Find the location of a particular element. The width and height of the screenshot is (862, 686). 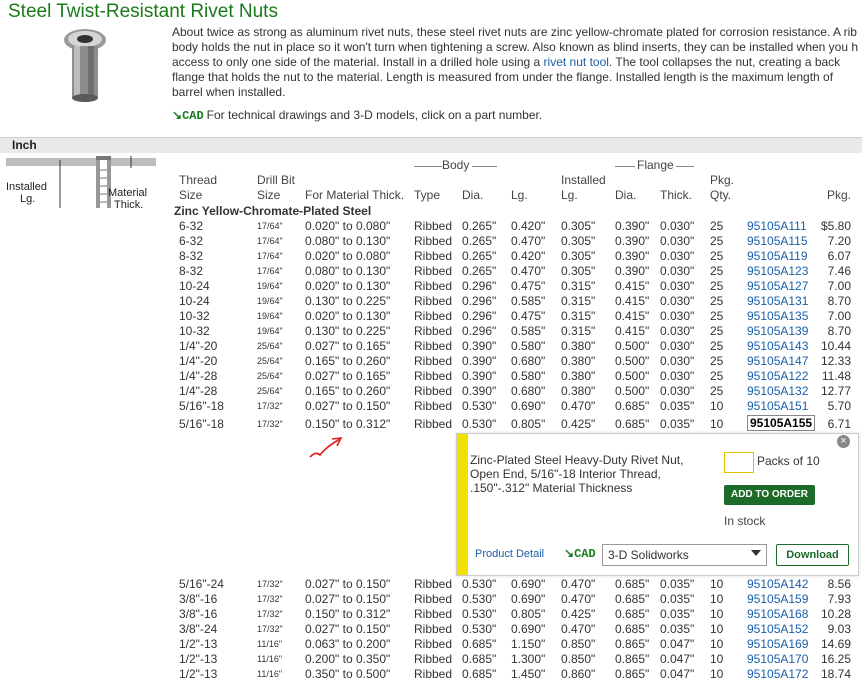

material-thick: 0.080" to 0.130" is located at coordinates (348, 241).